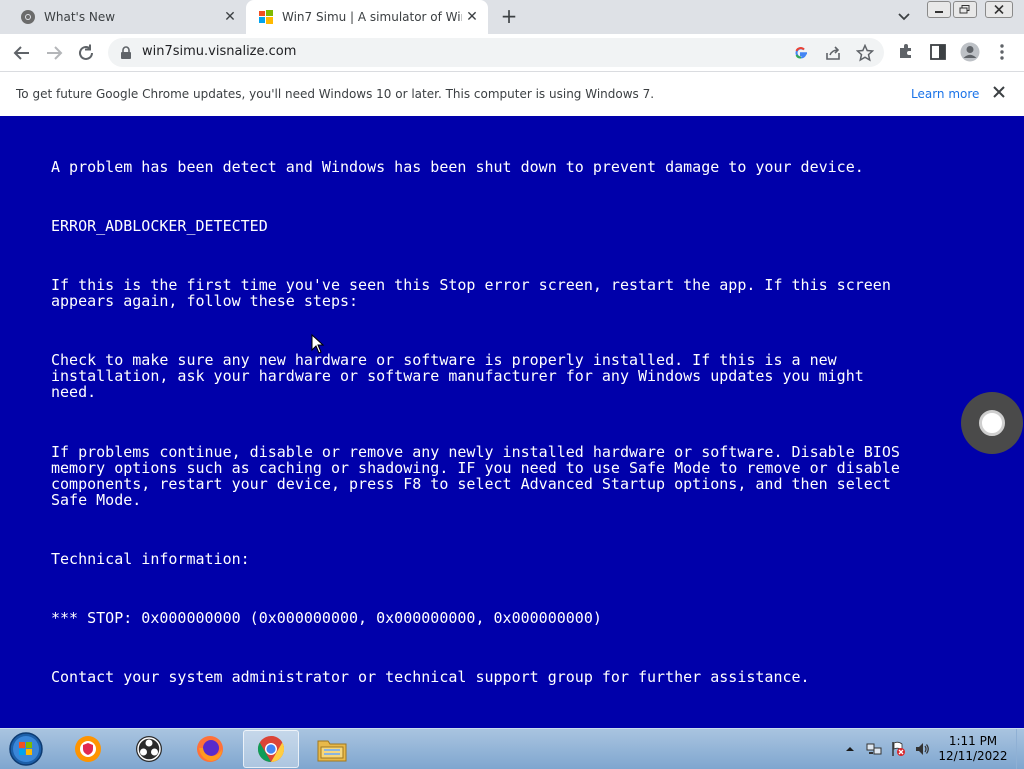 The height and width of the screenshot is (769, 1024). I want to click on reload-icon, so click(86, 53).